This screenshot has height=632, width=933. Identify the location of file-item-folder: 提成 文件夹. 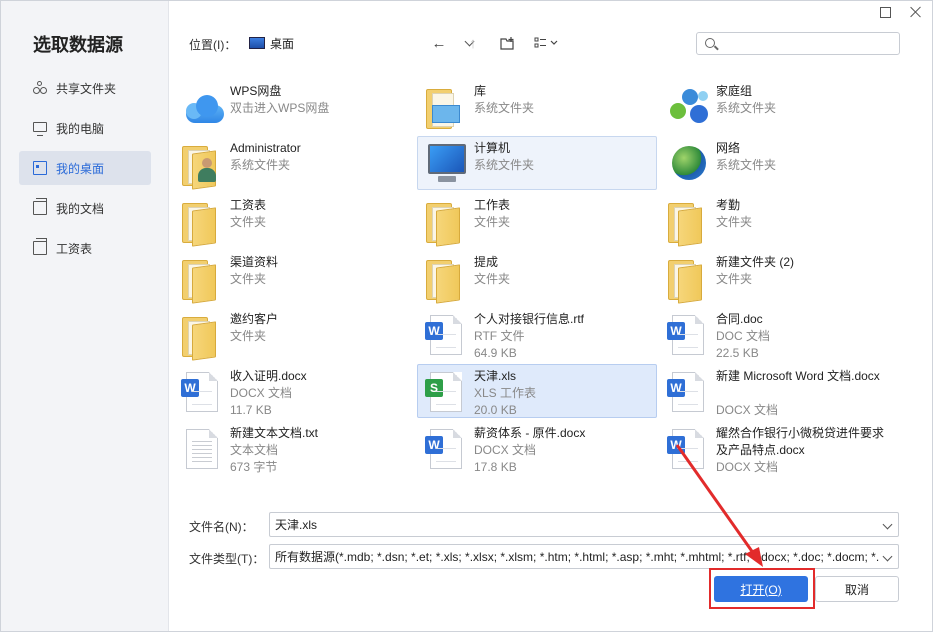
(537, 277).